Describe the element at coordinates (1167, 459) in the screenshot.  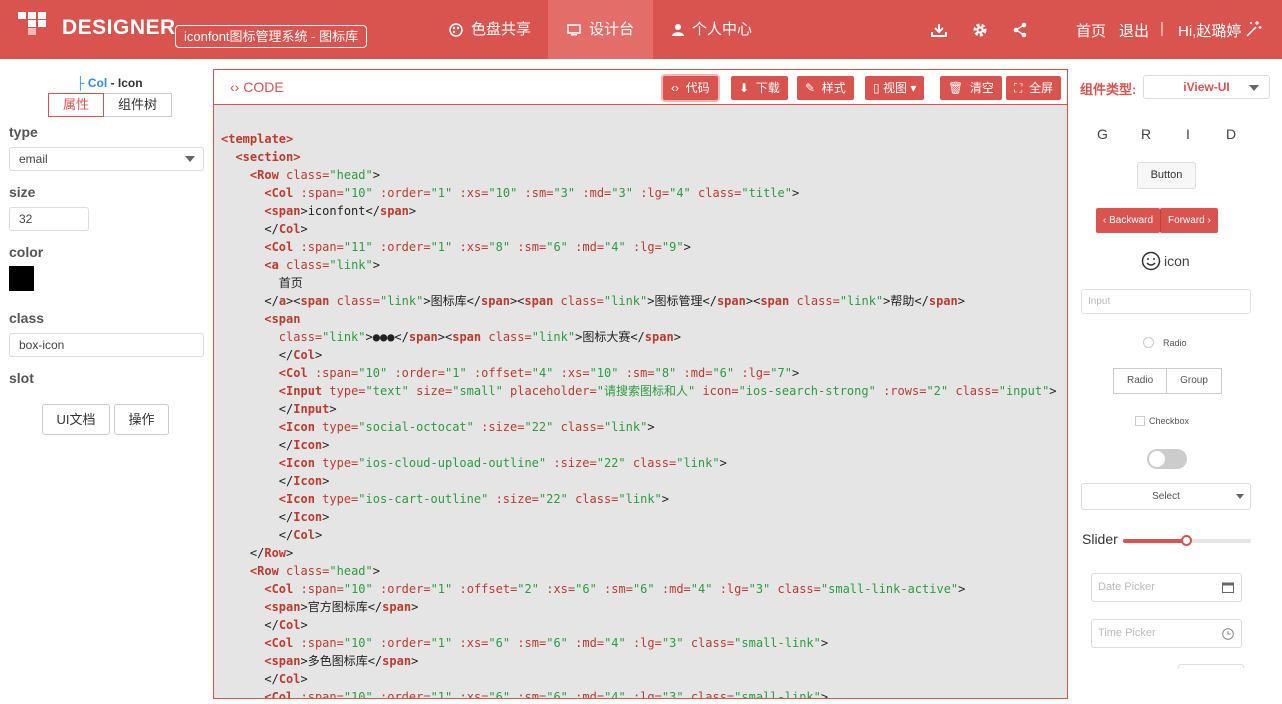
I see `switch-component` at that location.